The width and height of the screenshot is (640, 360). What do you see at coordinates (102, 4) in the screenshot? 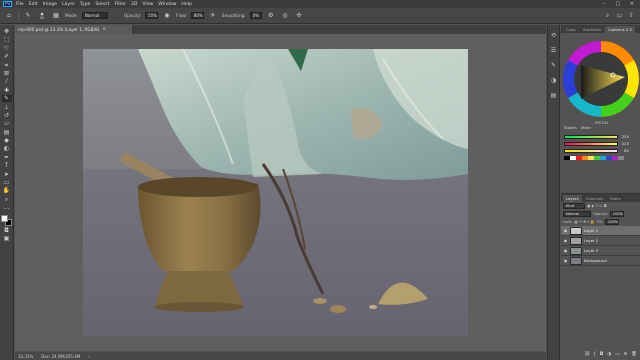
I see `menu-select: Select` at bounding box center [102, 4].